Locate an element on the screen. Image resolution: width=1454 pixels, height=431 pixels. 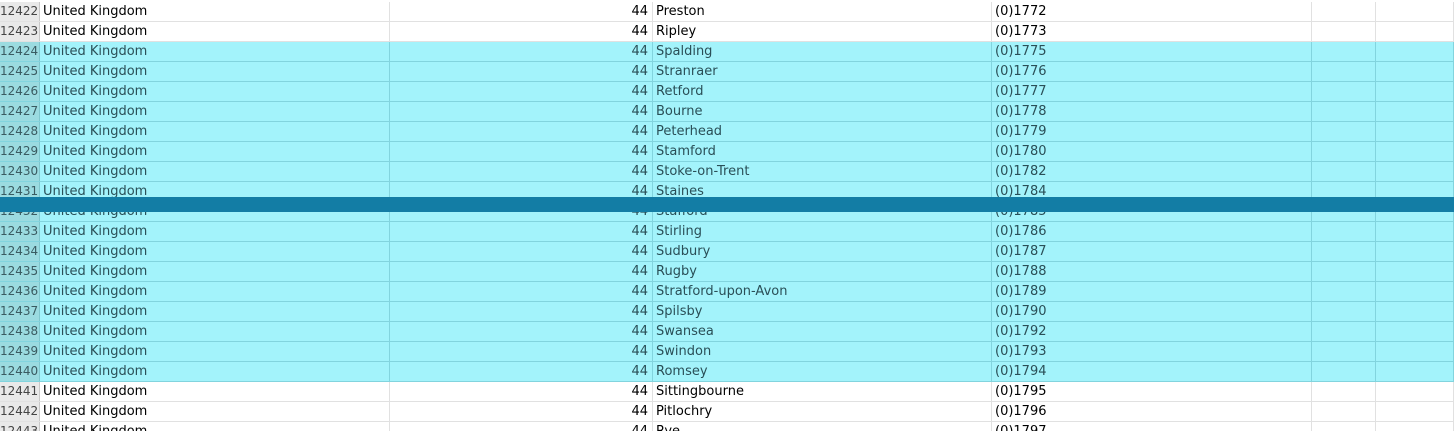
area-code-cell: (0)1794 is located at coordinates (1152, 371).